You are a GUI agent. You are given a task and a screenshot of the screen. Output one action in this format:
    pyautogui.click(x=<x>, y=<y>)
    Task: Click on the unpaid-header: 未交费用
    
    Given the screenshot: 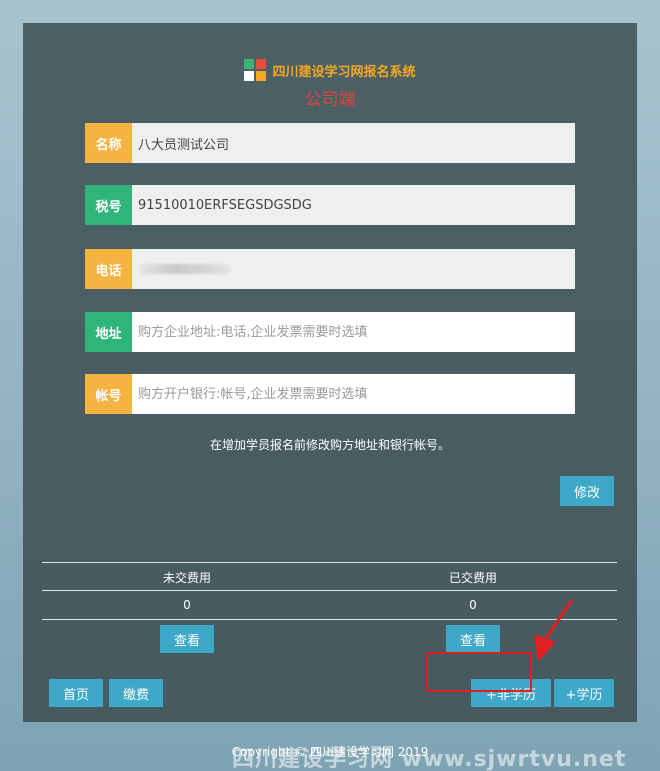 What is the action you would take?
    pyautogui.click(x=186, y=578)
    